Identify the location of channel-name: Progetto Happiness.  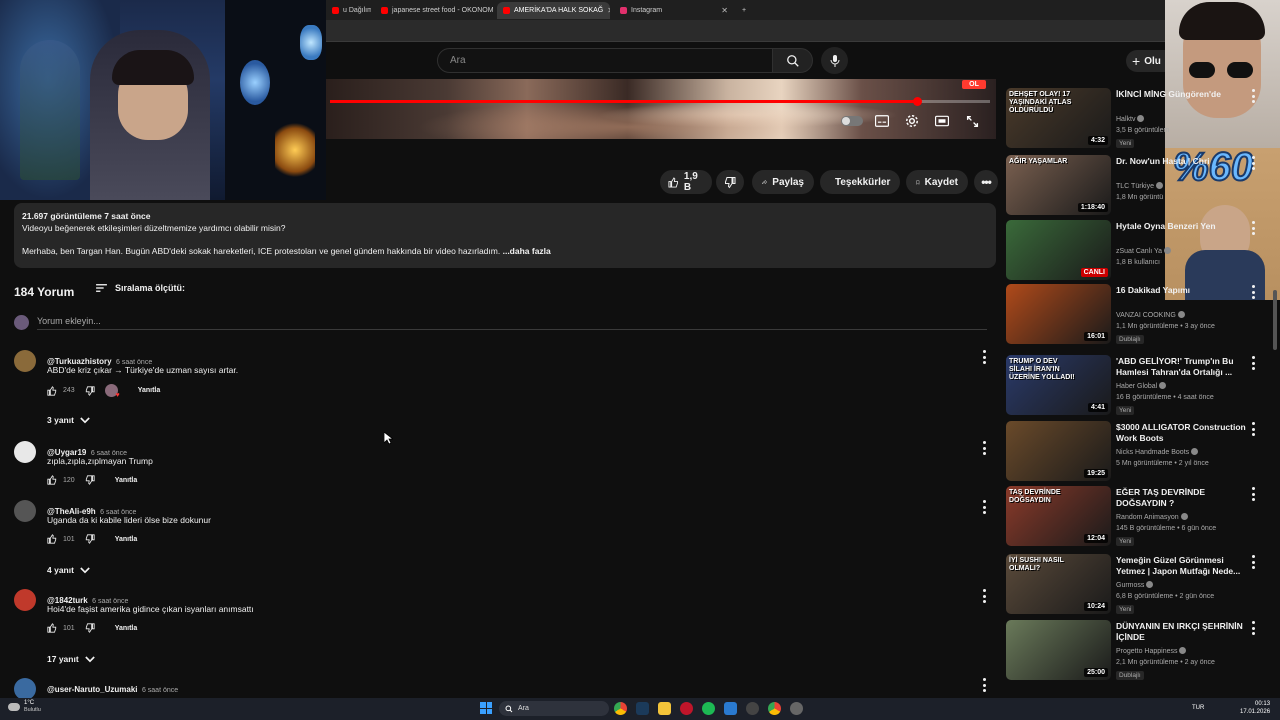
(1151, 651).